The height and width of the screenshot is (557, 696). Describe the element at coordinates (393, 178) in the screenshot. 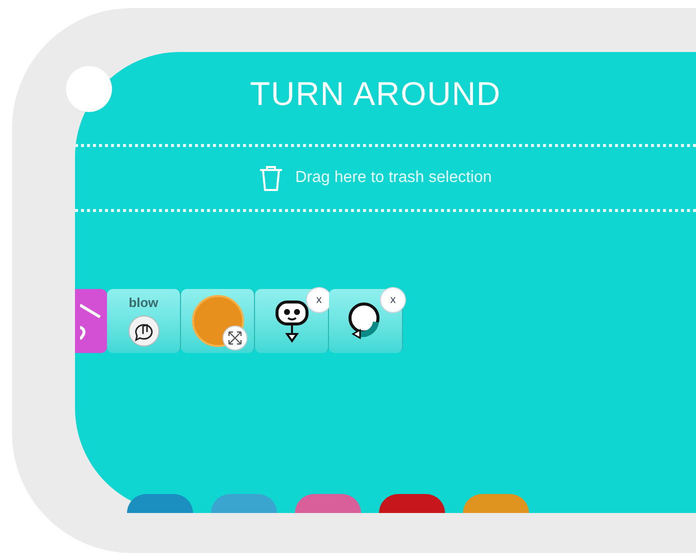

I see `trash-hint: Drag here to trash selection` at that location.